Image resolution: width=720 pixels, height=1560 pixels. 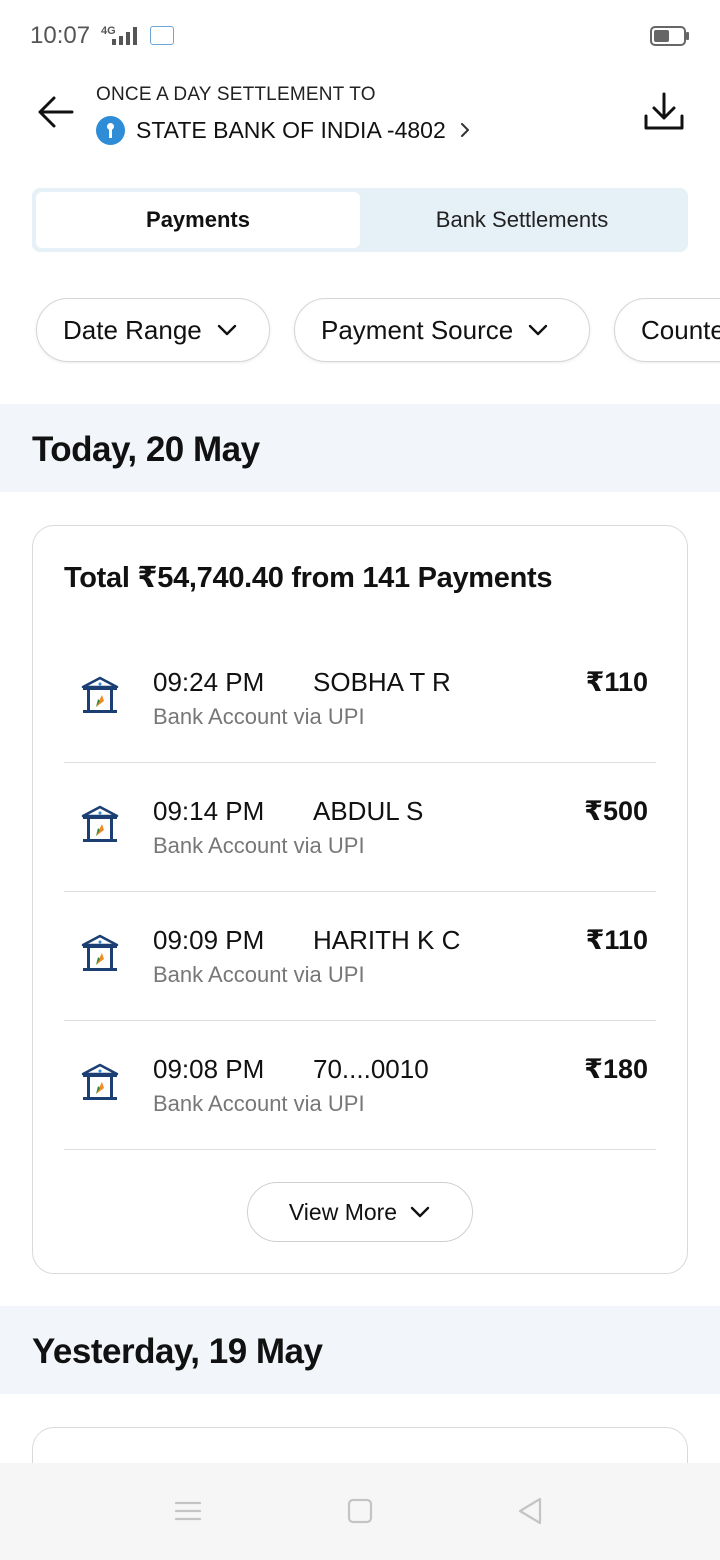 What do you see at coordinates (669, 36) in the screenshot?
I see `battery-icon` at bounding box center [669, 36].